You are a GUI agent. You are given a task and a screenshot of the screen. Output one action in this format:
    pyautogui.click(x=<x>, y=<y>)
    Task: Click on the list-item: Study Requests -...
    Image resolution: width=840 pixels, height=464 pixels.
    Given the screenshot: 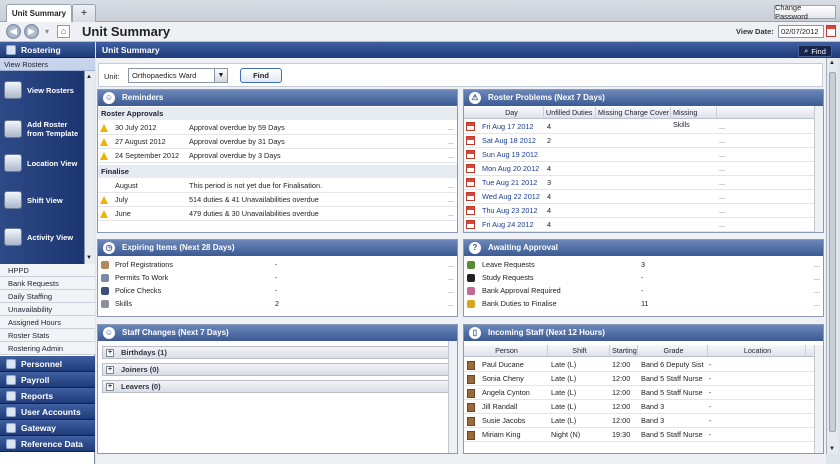 What is the action you would take?
    pyautogui.click(x=643, y=277)
    